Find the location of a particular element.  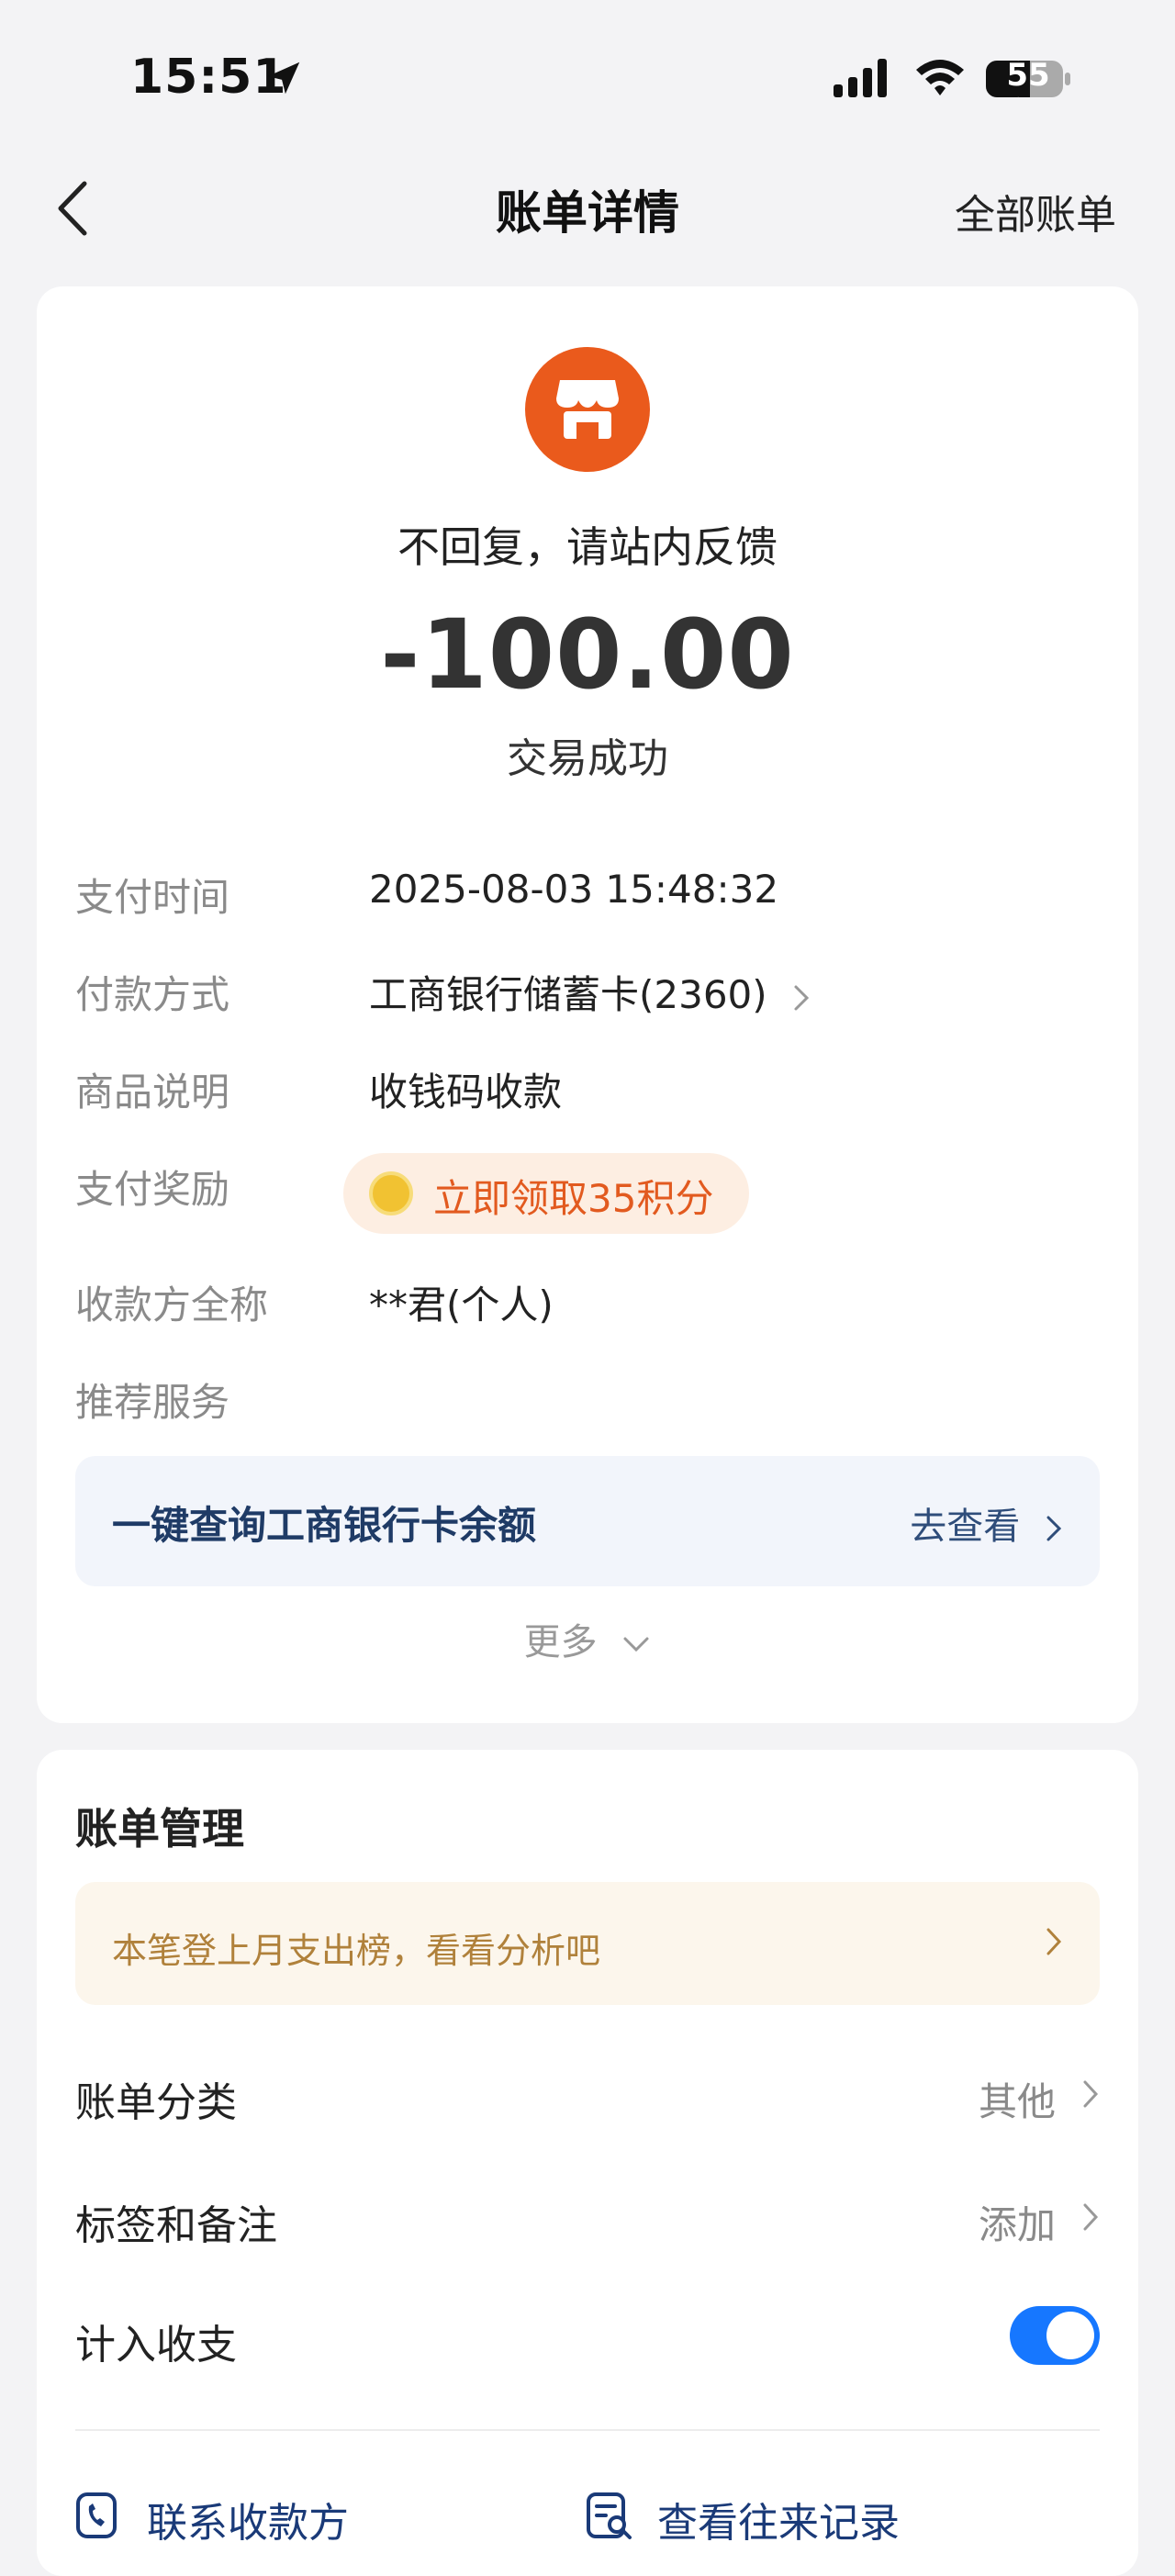

include-in-stats-toggle is located at coordinates (1055, 2335).